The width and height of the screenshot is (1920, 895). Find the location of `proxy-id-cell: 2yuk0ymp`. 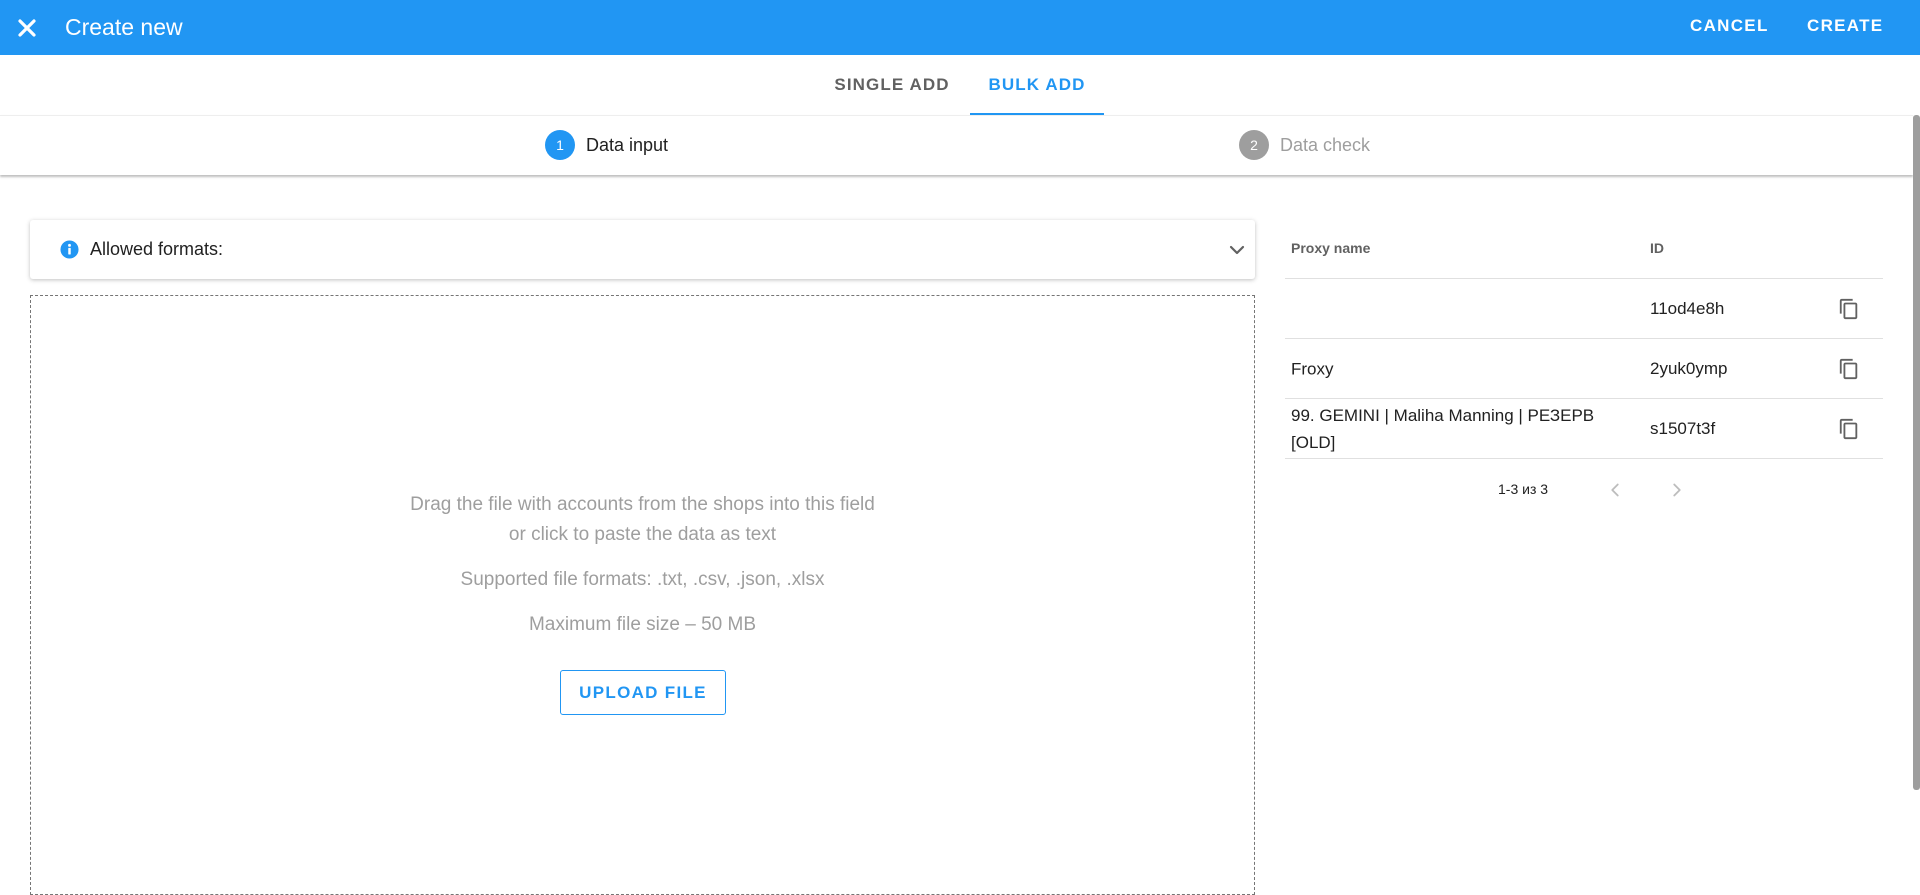

proxy-id-cell: 2yuk0ymp is located at coordinates (1689, 368).